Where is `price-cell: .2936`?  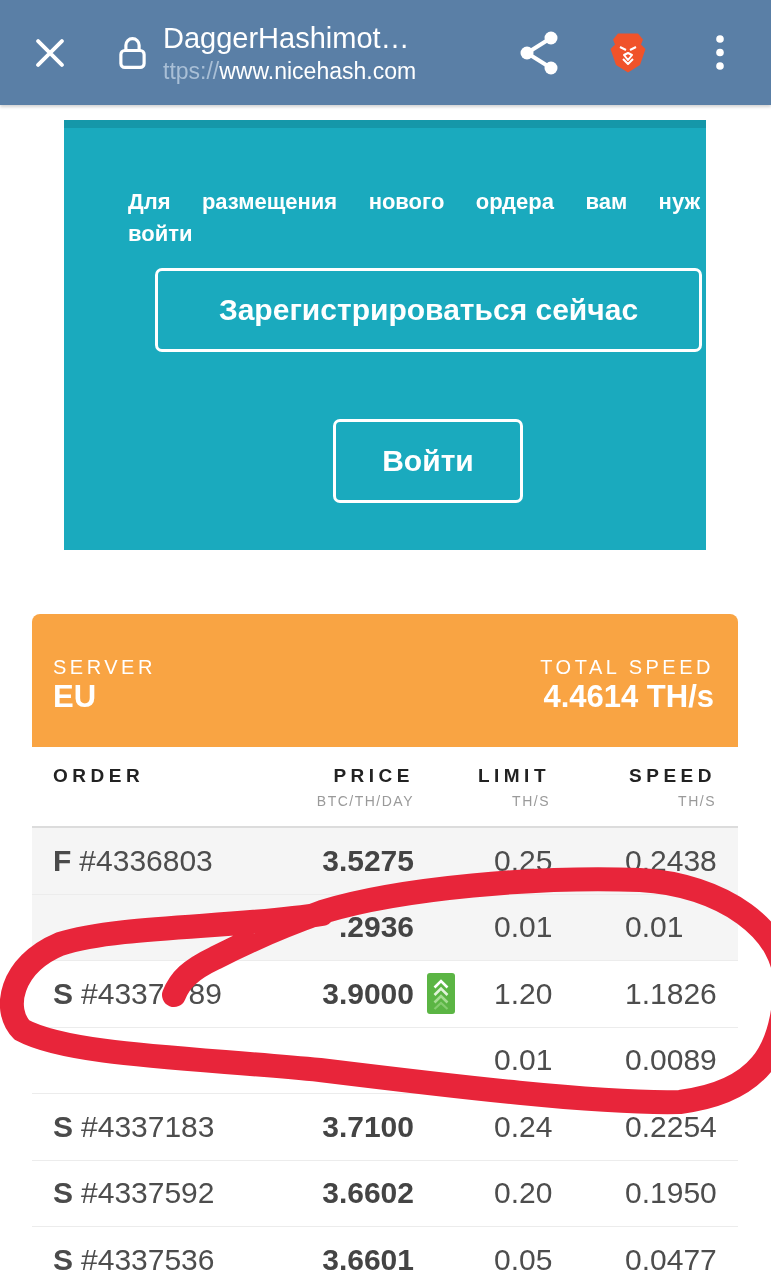
price-cell: .2936 is located at coordinates (376, 927).